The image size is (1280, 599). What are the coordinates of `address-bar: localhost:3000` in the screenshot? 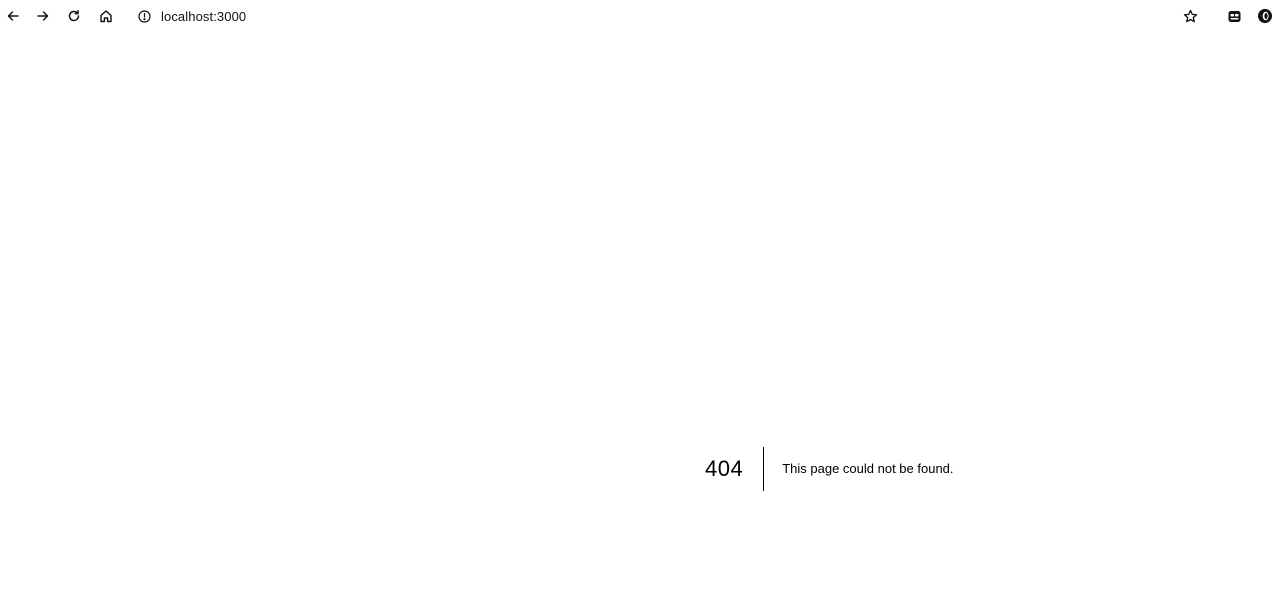 It's located at (190, 16).